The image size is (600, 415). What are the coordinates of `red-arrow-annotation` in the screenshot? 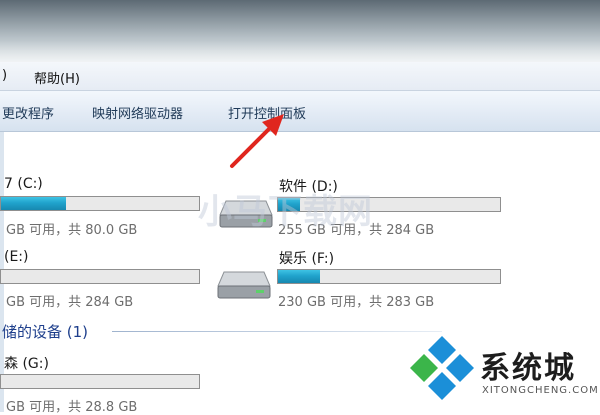 It's located at (257, 141).